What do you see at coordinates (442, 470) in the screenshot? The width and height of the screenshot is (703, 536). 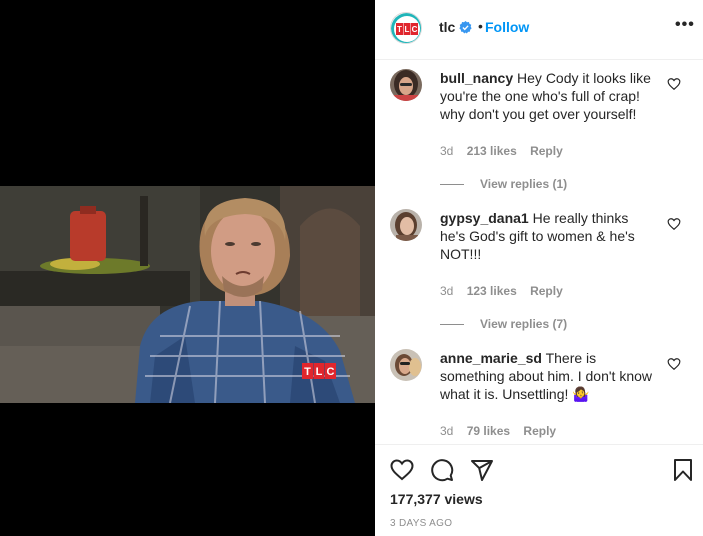 I see `comment-icon` at bounding box center [442, 470].